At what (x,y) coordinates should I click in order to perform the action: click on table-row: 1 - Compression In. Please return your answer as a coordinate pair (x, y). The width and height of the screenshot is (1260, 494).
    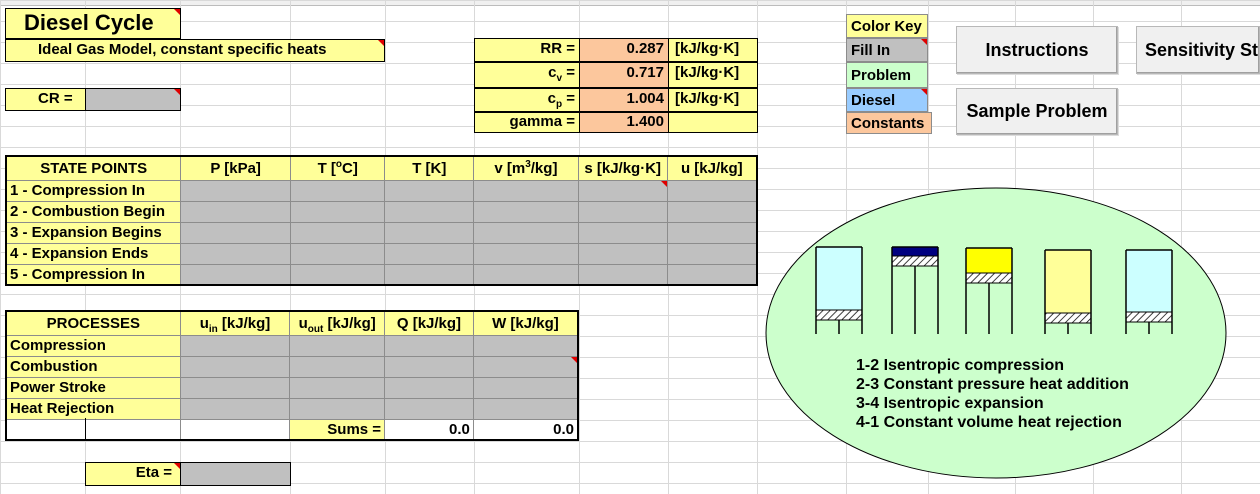
    Looking at the image, I should click on (381, 190).